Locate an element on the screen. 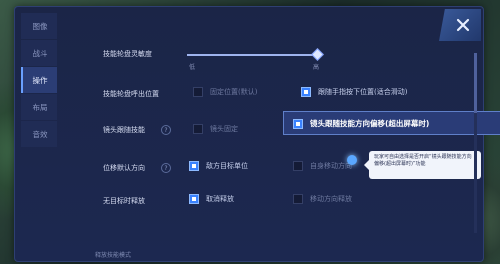  tab-label: 战斗 is located at coordinates (40, 53).